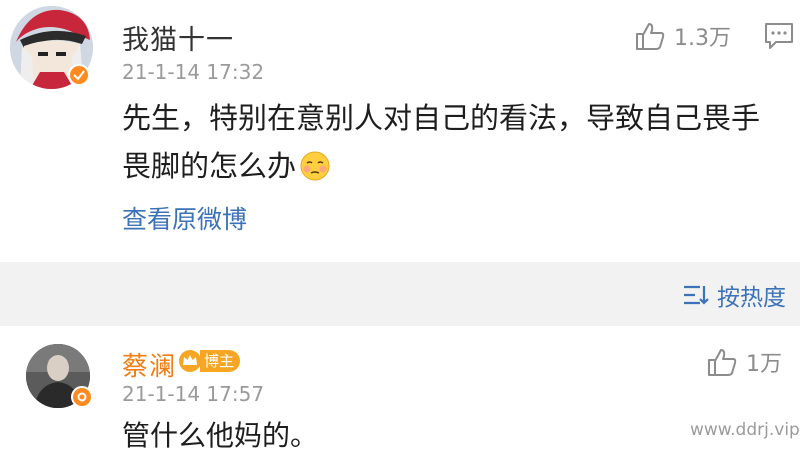 This screenshot has height=454, width=800. Describe the element at coordinates (400, 294) in the screenshot. I see `comments-section-bar` at that location.